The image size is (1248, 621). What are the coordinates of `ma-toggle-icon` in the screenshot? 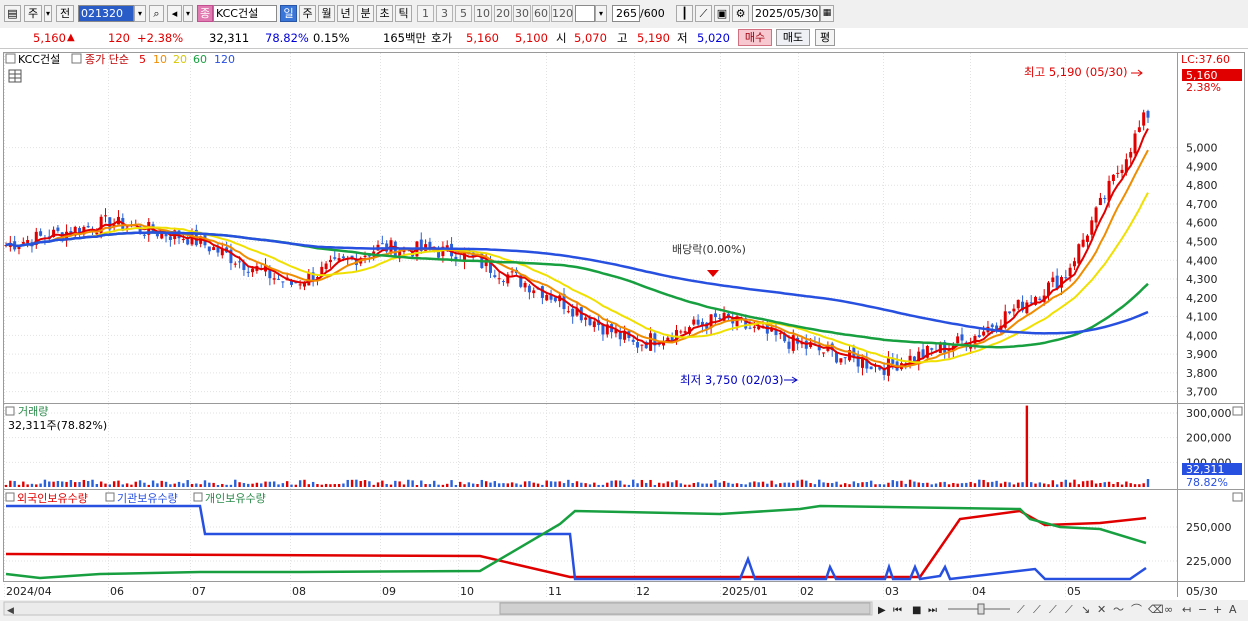 It's located at (76, 58).